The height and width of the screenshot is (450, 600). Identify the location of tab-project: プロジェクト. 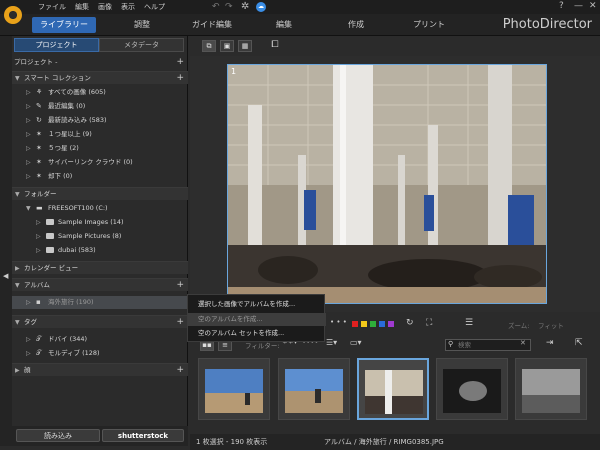
(56, 45).